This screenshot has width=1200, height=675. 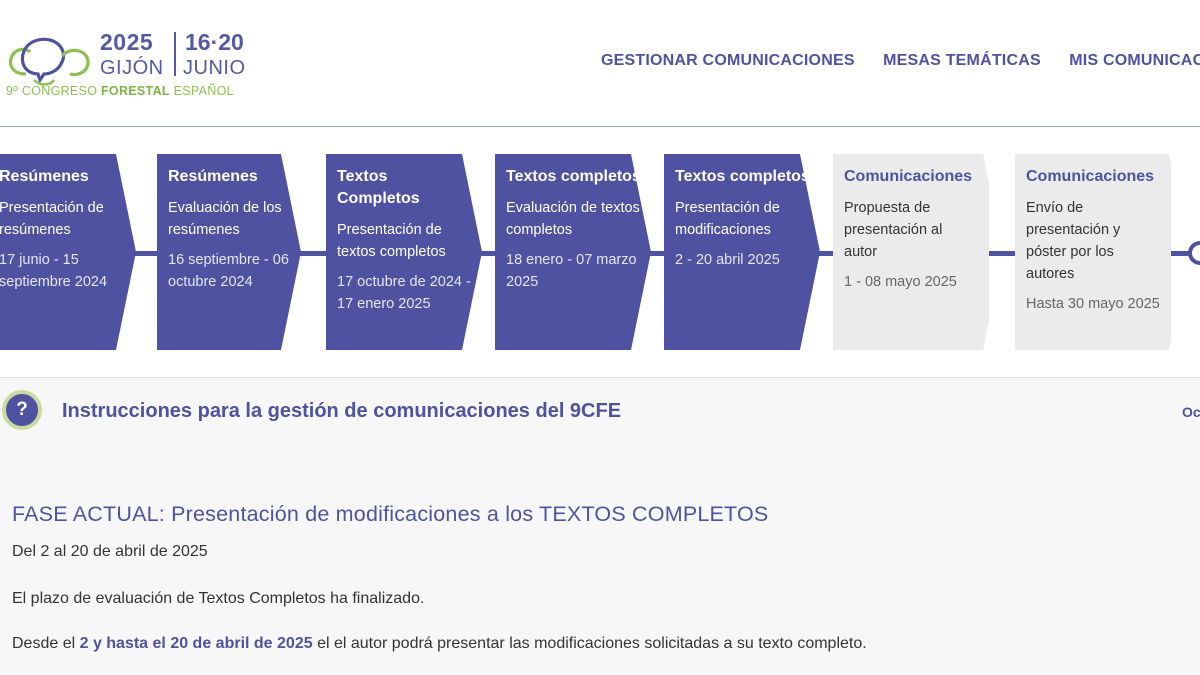 I want to click on step-title: Textos Completos, so click(x=378, y=187).